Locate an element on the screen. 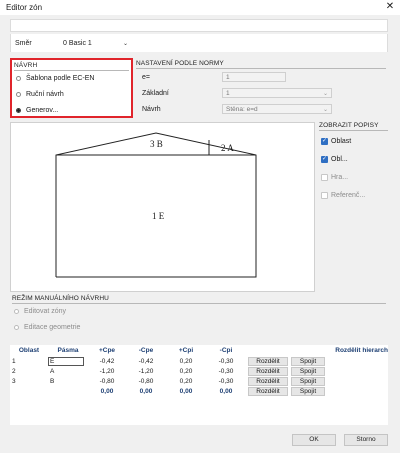 This screenshot has width=400, height=453. cell-area: 3 is located at coordinates (14, 381).